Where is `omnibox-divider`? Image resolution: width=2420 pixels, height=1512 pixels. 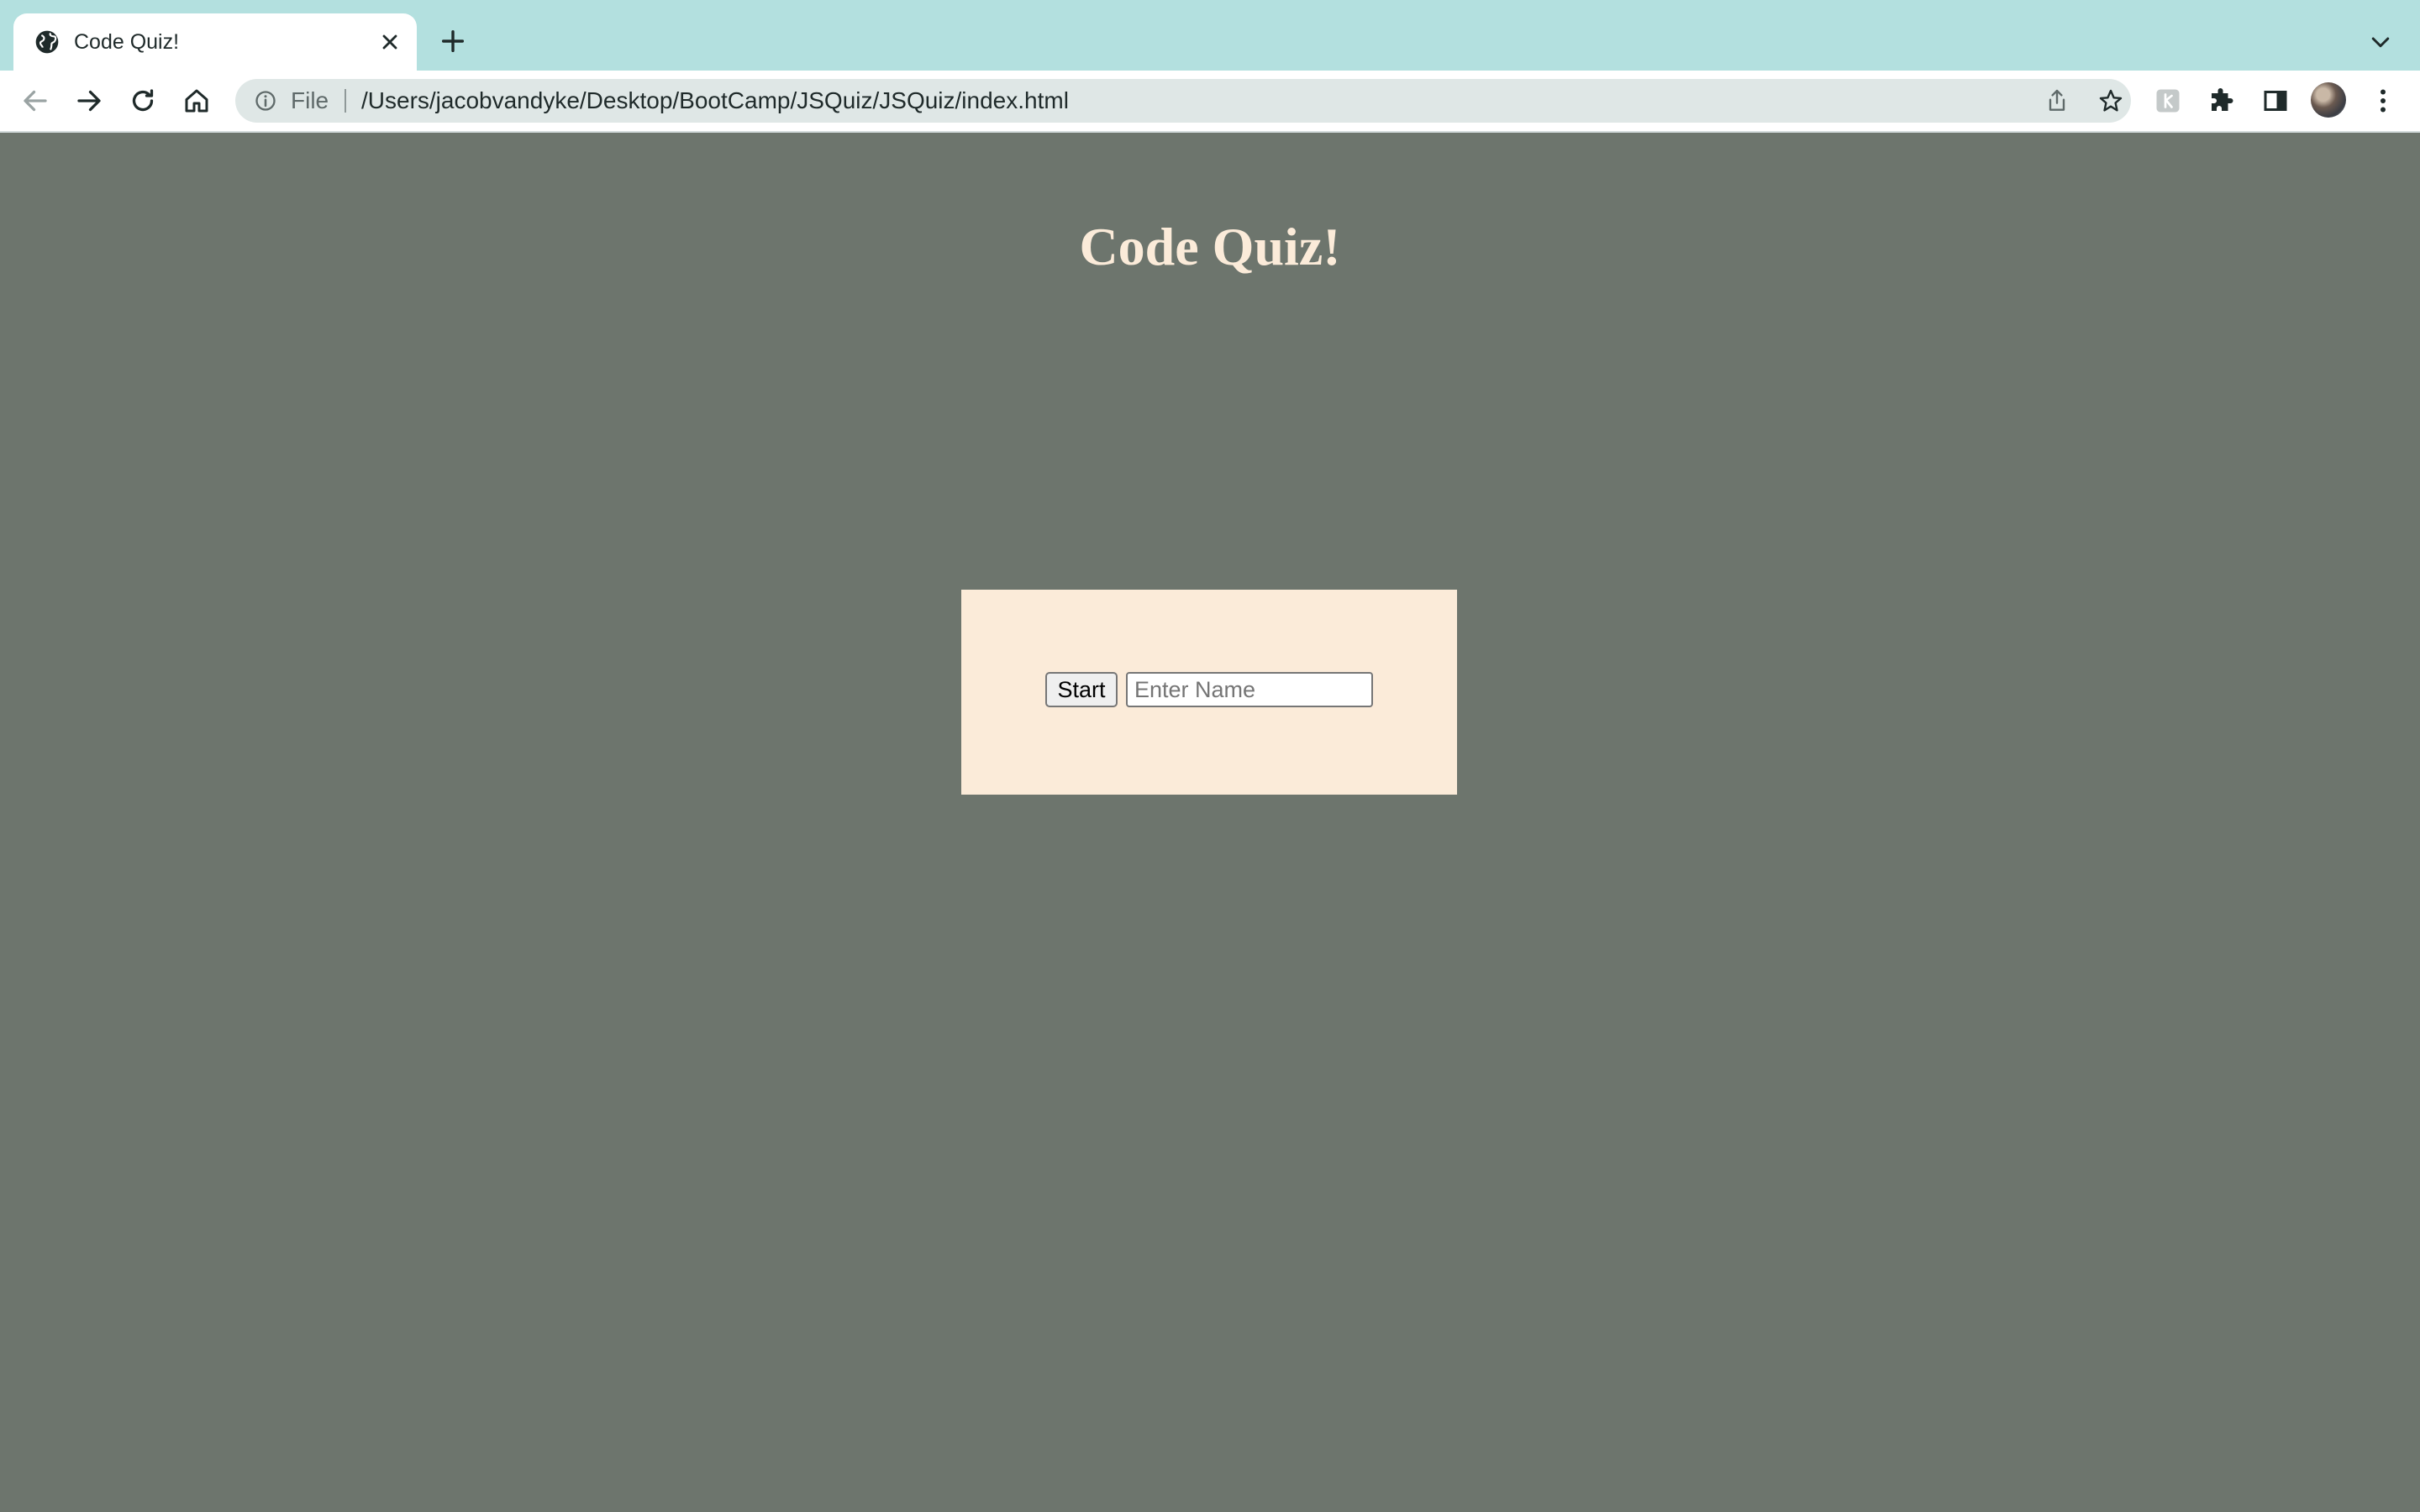
omnibox-divider is located at coordinates (345, 101).